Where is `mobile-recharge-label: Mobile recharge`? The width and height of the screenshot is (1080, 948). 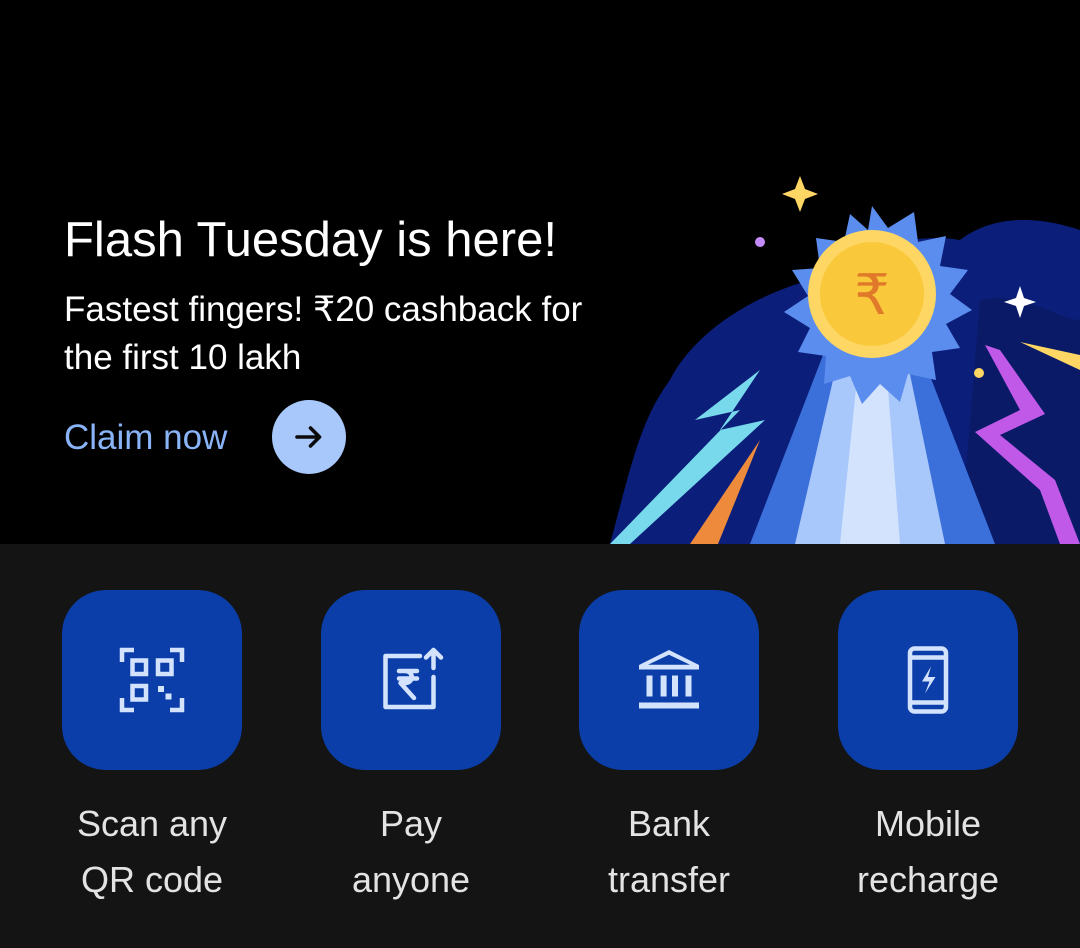
mobile-recharge-label: Mobile recharge is located at coordinates (928, 852).